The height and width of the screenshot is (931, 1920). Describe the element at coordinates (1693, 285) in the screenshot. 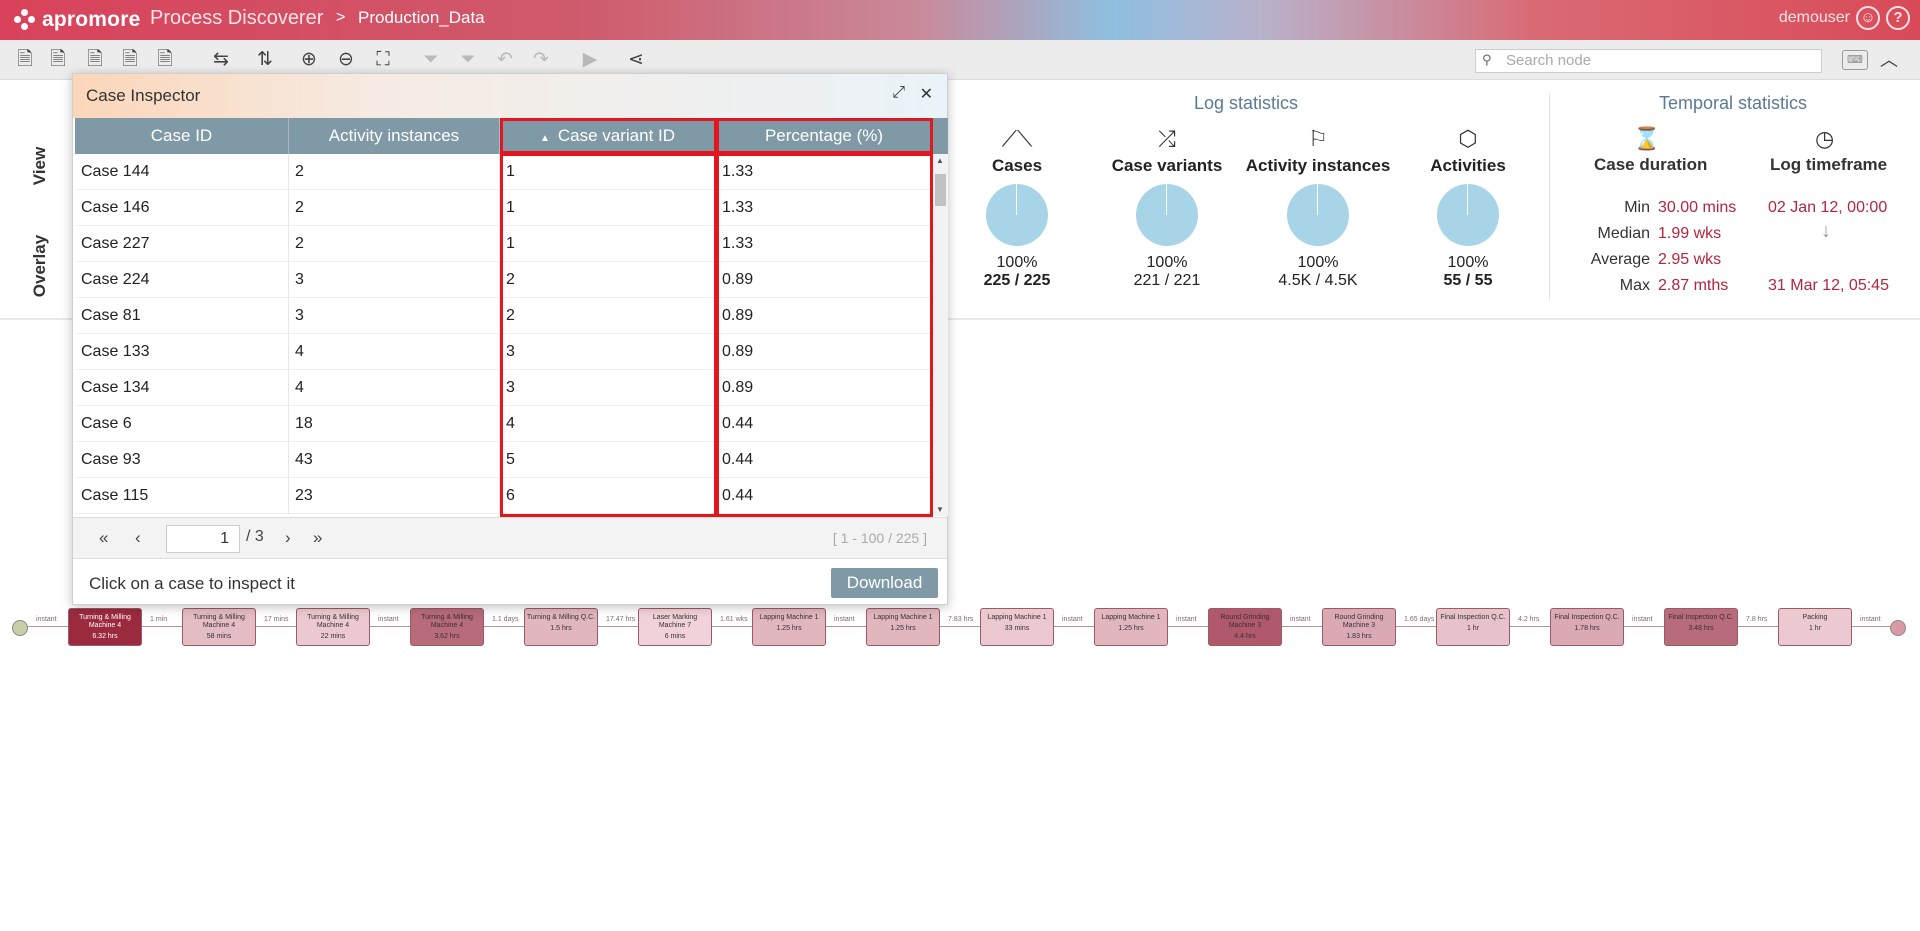

I see `duration-value: 2.87 mths` at that location.